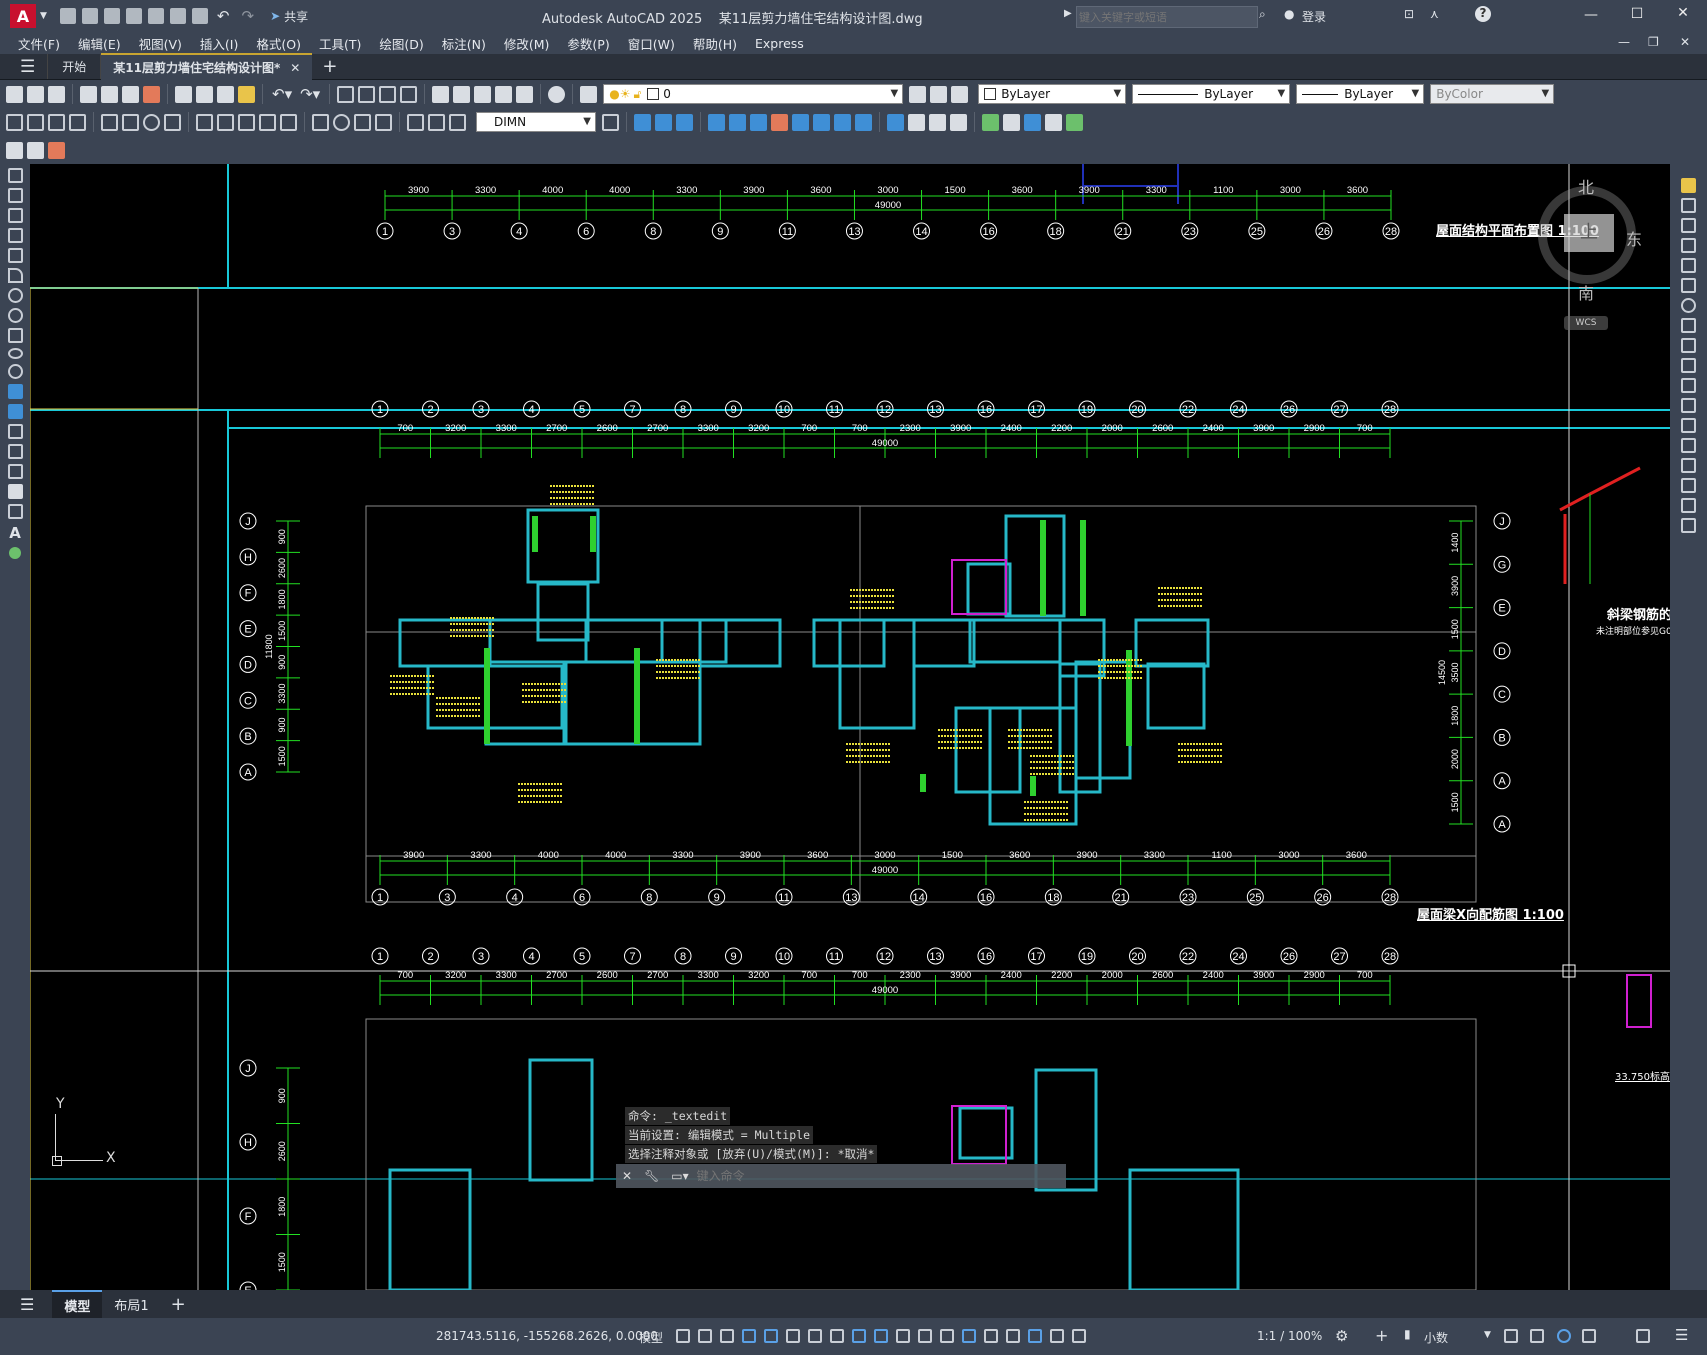  What do you see at coordinates (409, 94) in the screenshot?
I see `zoom-previous-icon` at bounding box center [409, 94].